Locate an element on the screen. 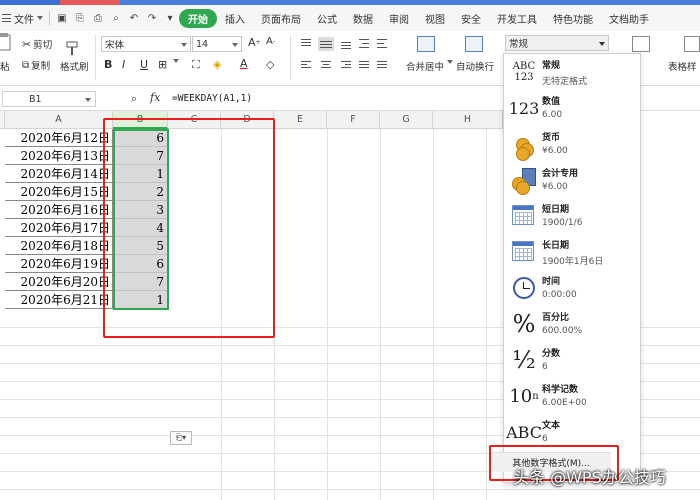  format-option-general: ABC 123 常规 无特定格式 is located at coordinates (572, 72).